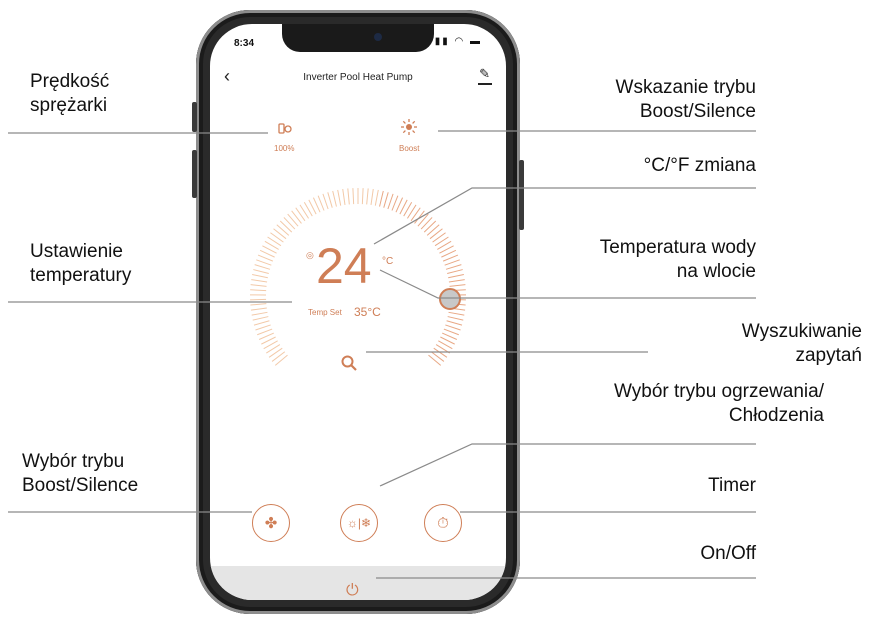 This screenshot has width=870, height=620. I want to click on edit-icon: ✎, so click(484, 74).